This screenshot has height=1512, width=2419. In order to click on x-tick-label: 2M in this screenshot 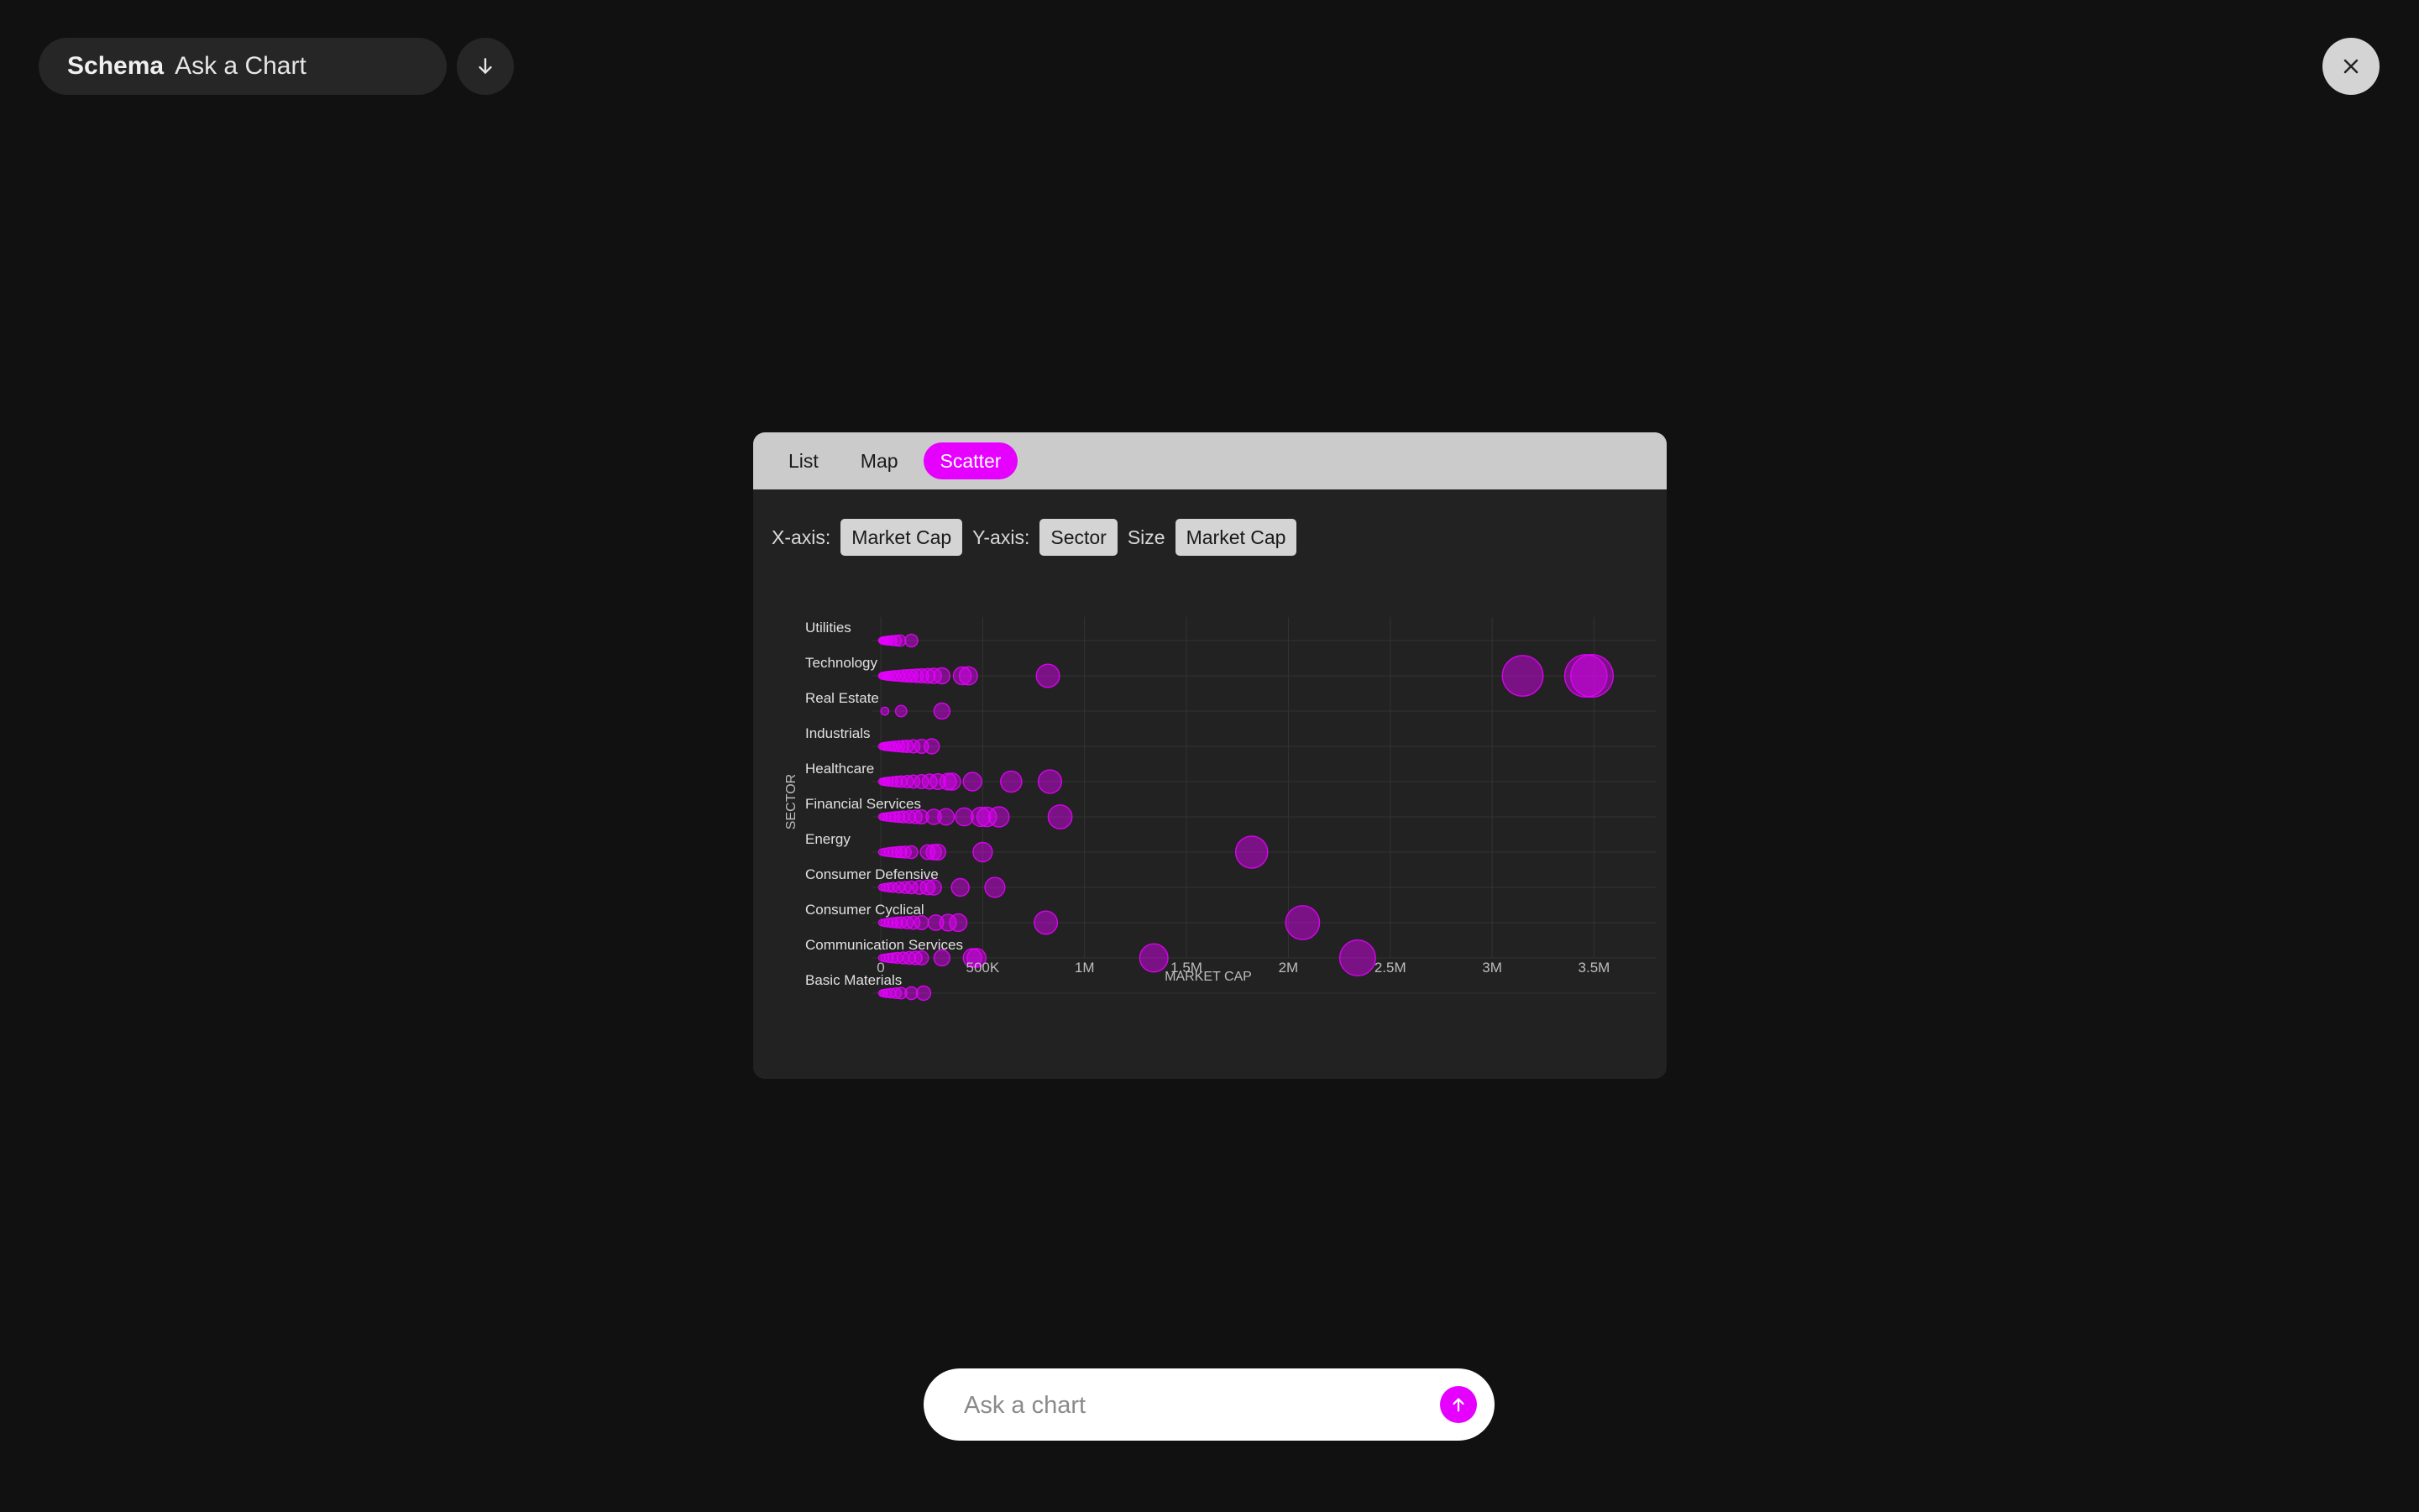, I will do `click(1289, 968)`.